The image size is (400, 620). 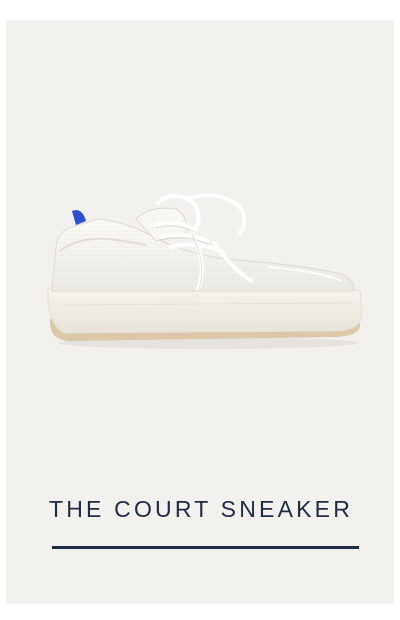 What do you see at coordinates (205, 547) in the screenshot?
I see `title-underline` at bounding box center [205, 547].